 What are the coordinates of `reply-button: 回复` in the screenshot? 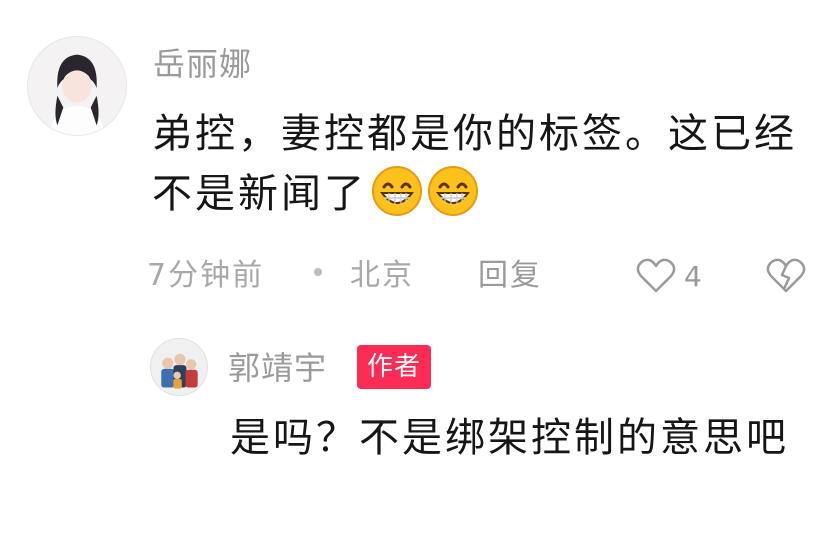 It's located at (510, 276).